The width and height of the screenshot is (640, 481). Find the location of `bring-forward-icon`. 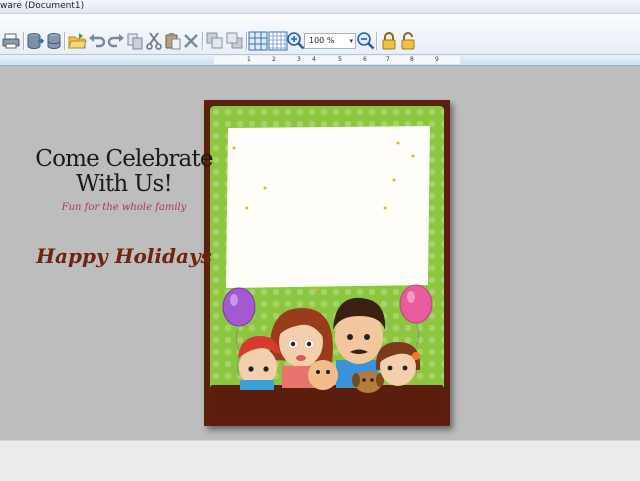

bring-forward-icon is located at coordinates (215, 41).